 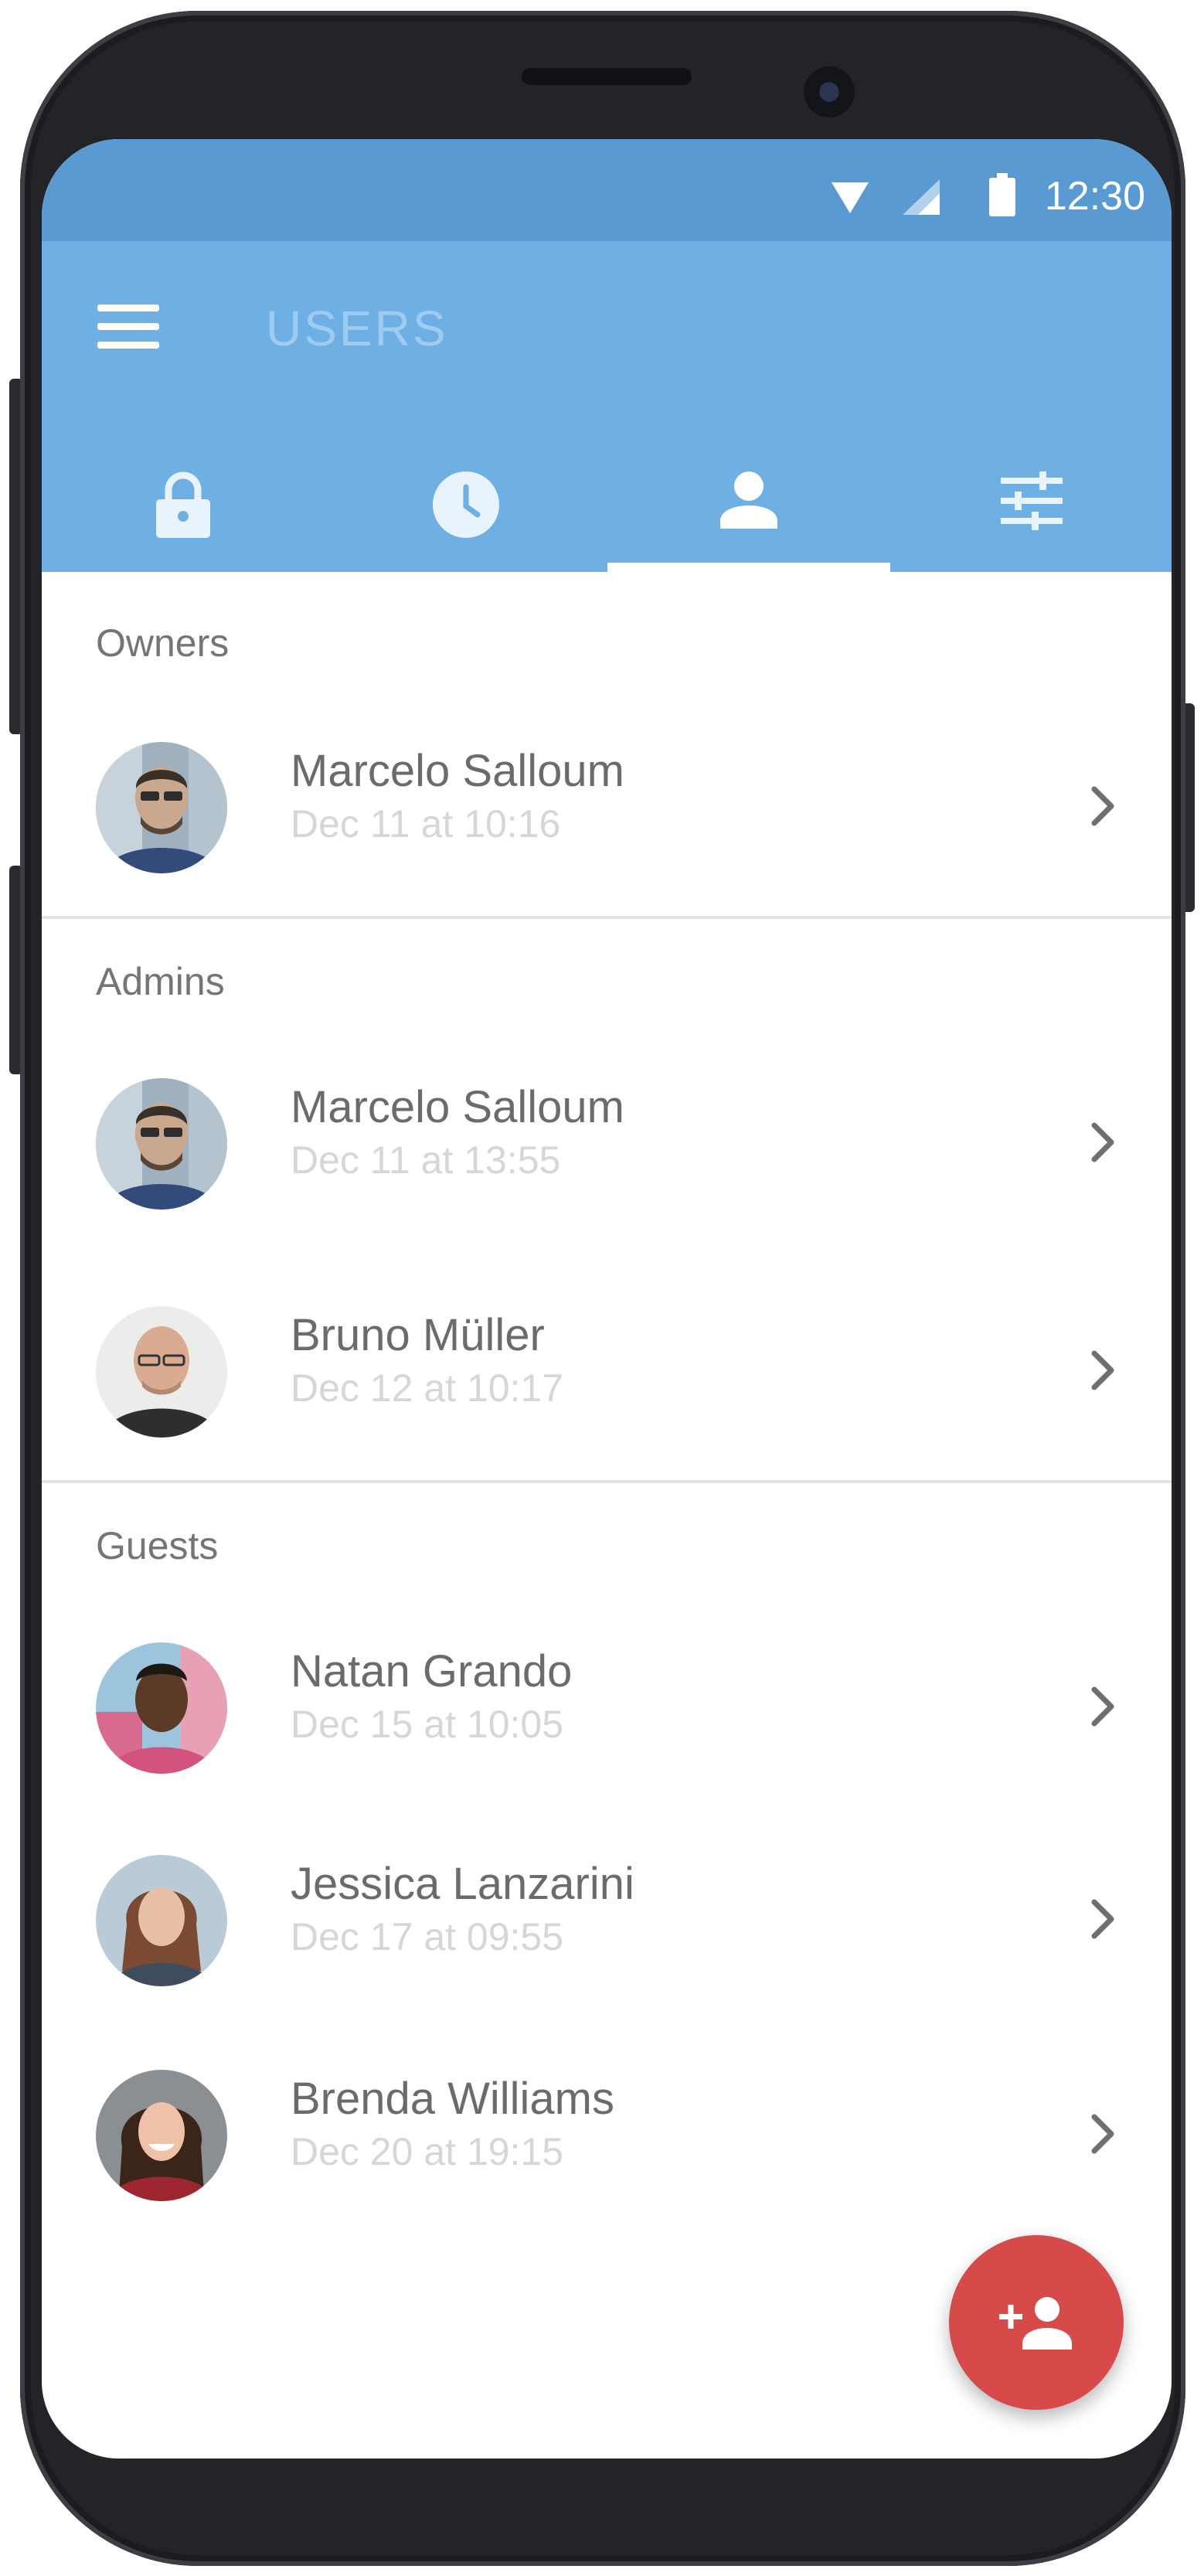 What do you see at coordinates (427, 1936) in the screenshot?
I see `user-last-seen: Dec 17 at 09:55` at bounding box center [427, 1936].